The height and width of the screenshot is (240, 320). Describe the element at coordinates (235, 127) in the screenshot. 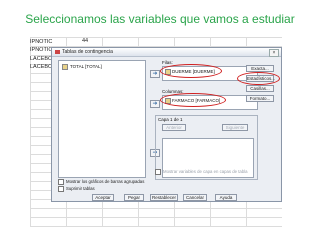

I see `layer-next-button: Siguiente` at that location.